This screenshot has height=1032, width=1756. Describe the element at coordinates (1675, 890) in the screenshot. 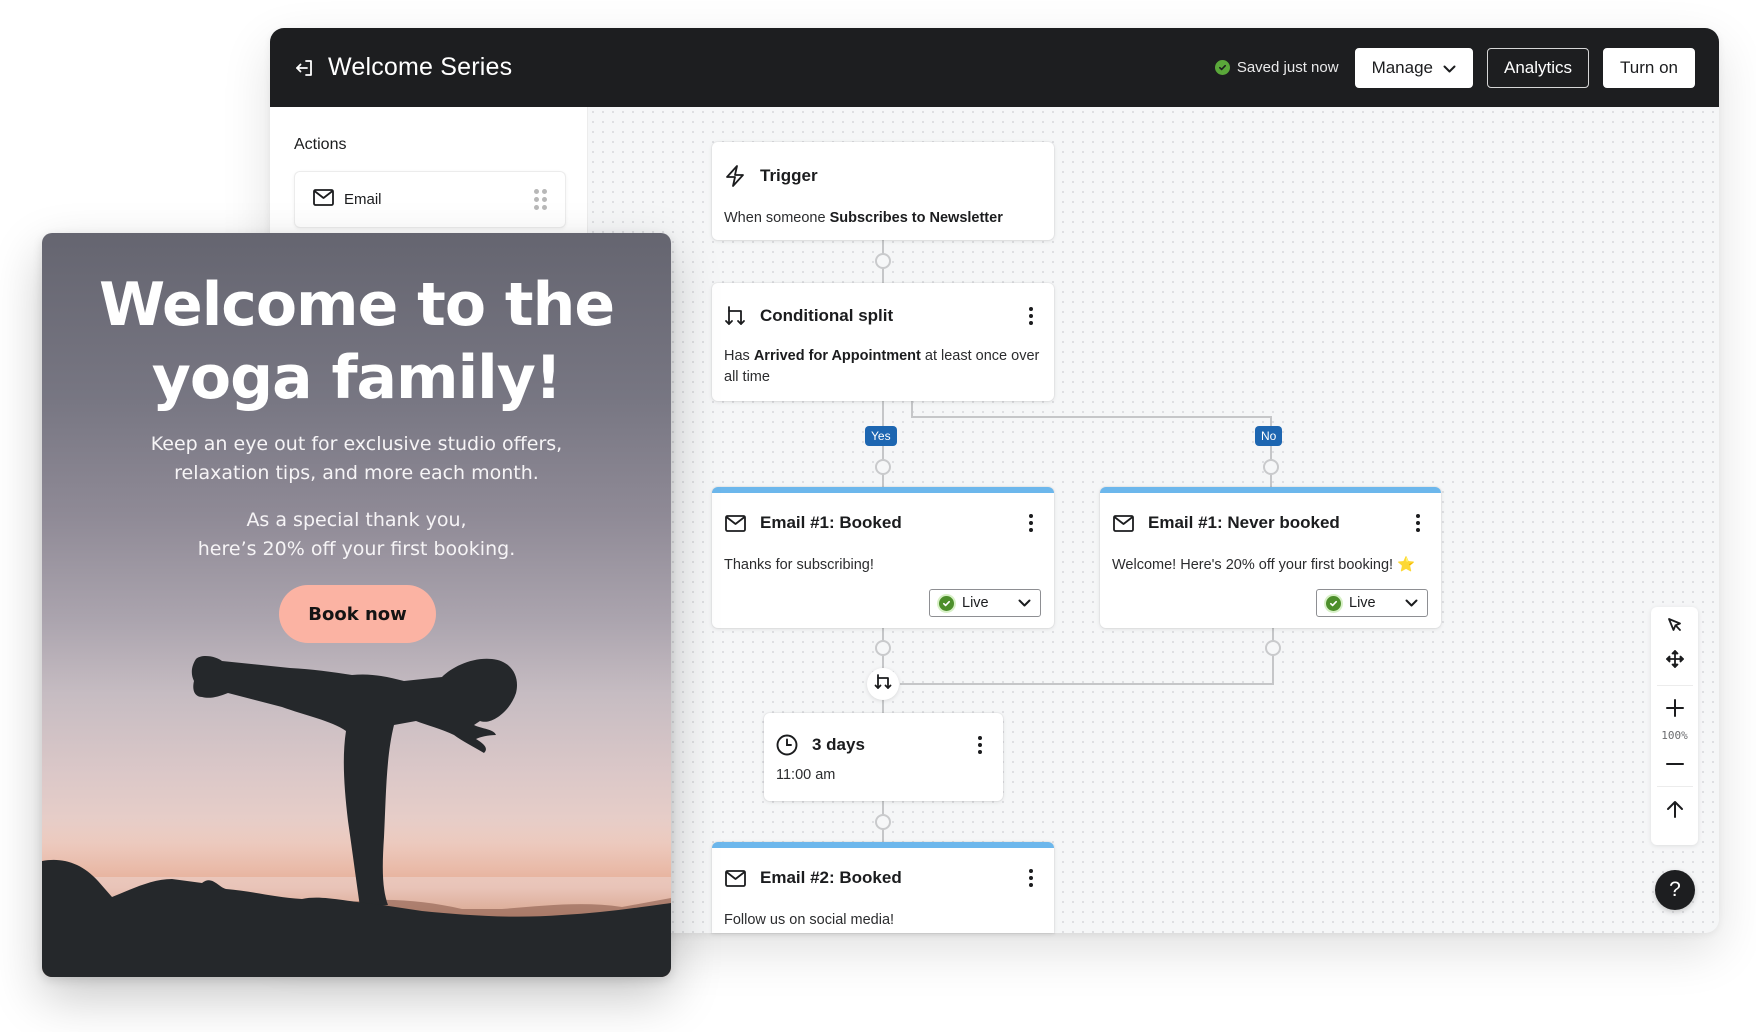

I see `help-button: ?` at that location.